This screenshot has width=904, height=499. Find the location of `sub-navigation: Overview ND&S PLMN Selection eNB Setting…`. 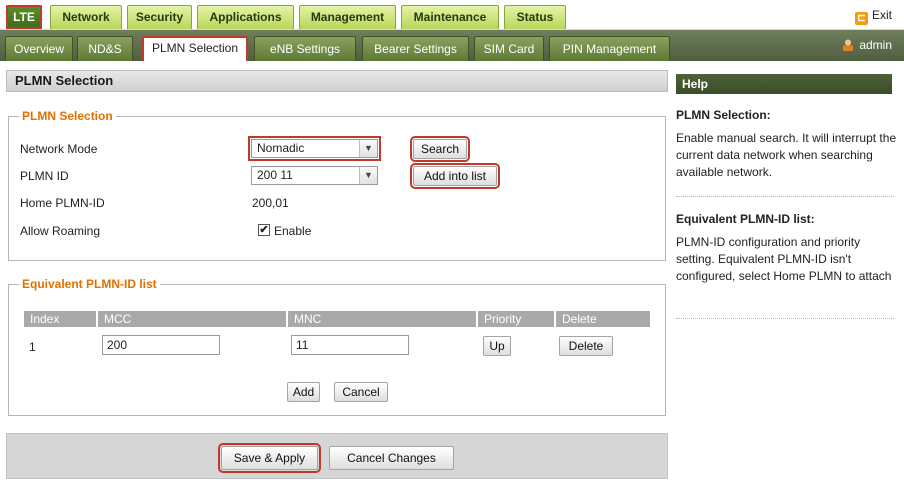

sub-navigation: Overview ND&S PLMN Selection eNB Setting… is located at coordinates (452, 45).